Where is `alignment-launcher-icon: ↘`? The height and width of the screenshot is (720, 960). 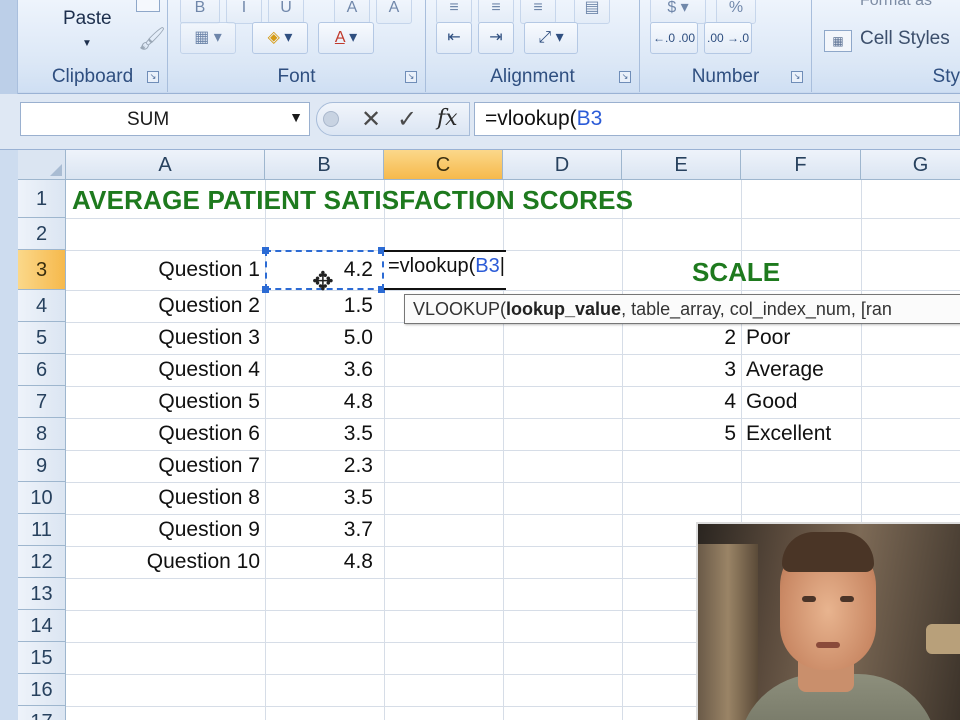
alignment-launcher-icon: ↘ is located at coordinates (625, 77).